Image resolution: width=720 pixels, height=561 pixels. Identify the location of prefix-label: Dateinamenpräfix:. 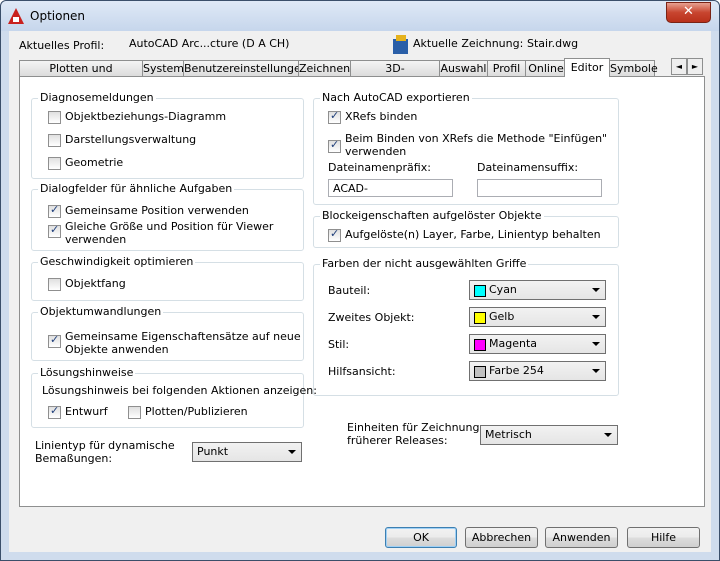
(379, 167).